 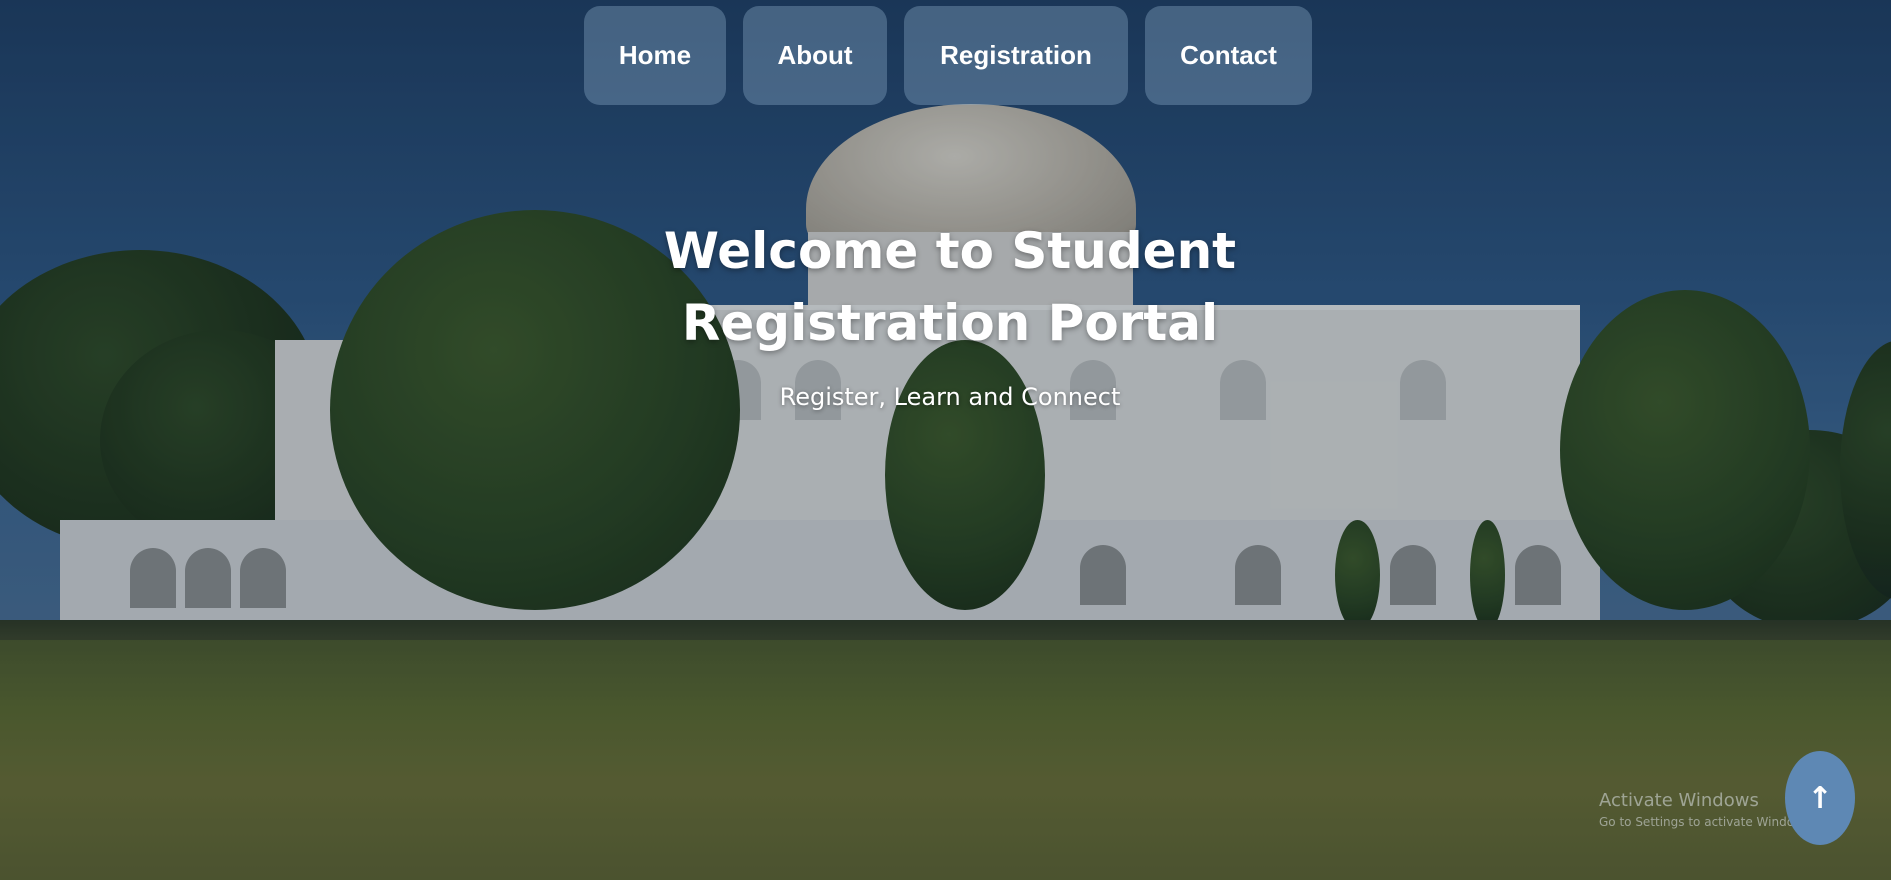 What do you see at coordinates (815, 55) in the screenshot?
I see `nav-about-button: About` at bounding box center [815, 55].